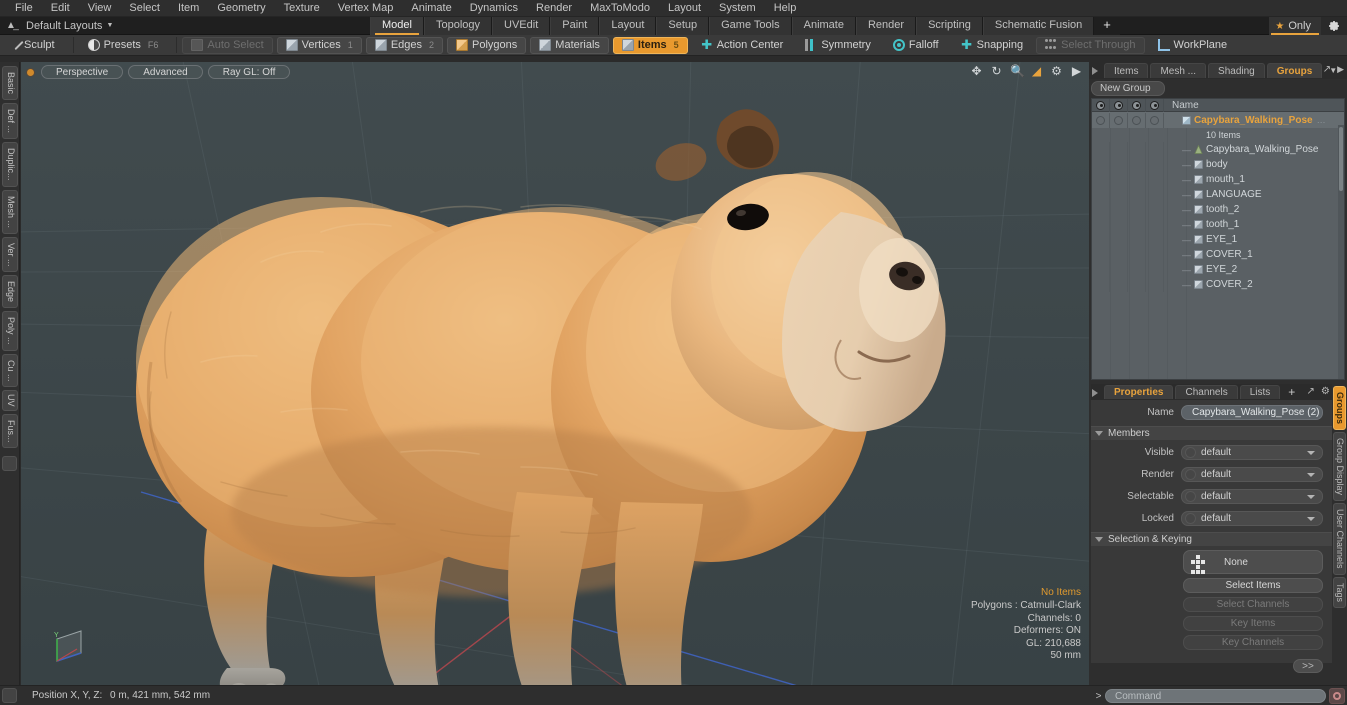  What do you see at coordinates (366, 8) in the screenshot?
I see `menu-item-vertex-map: Vertex Map` at bounding box center [366, 8].